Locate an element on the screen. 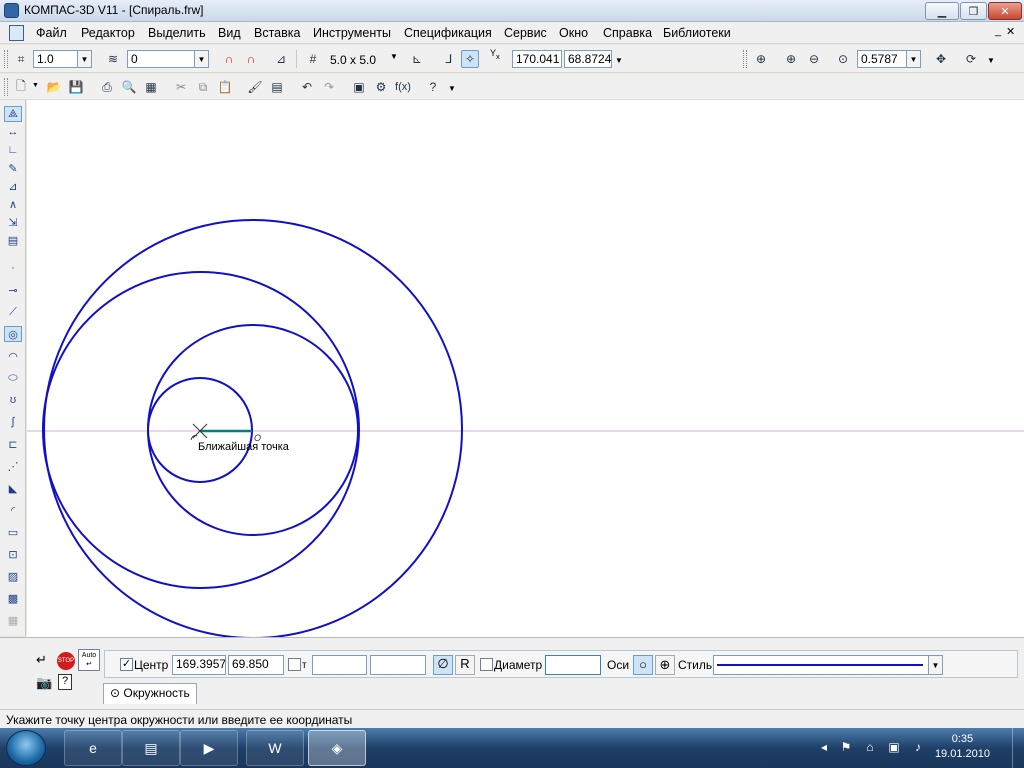 The height and width of the screenshot is (768, 1024). doc-minimize-button: _ is located at coordinates (998, 31).